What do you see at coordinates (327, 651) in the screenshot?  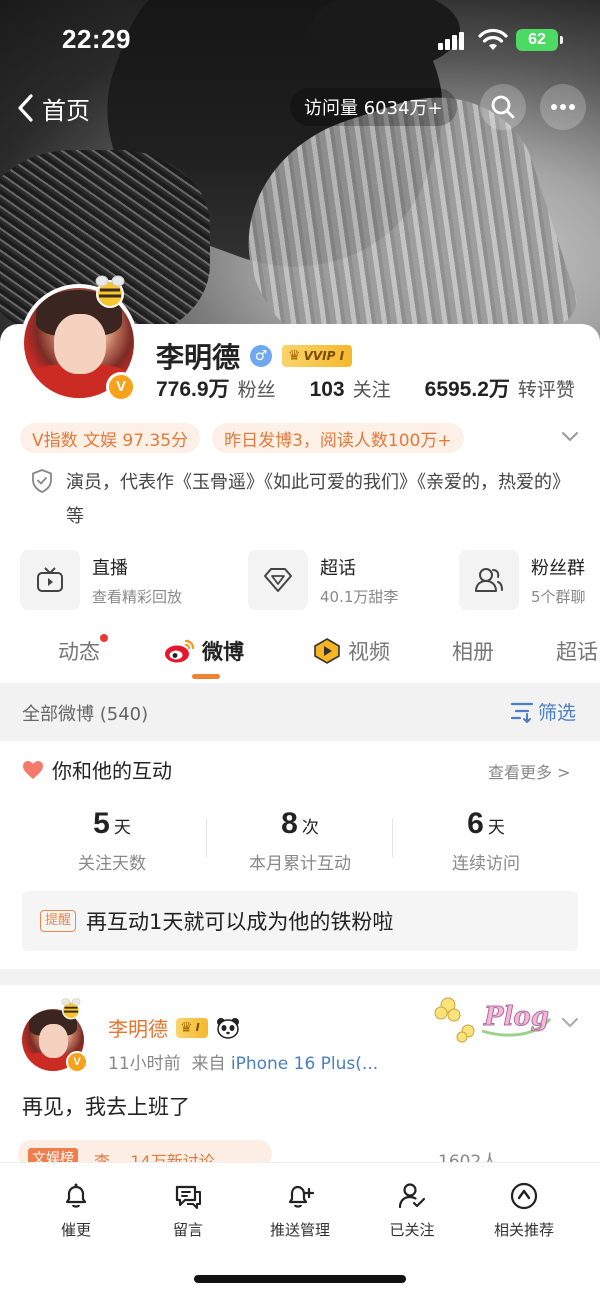 I see `video-play-icon` at bounding box center [327, 651].